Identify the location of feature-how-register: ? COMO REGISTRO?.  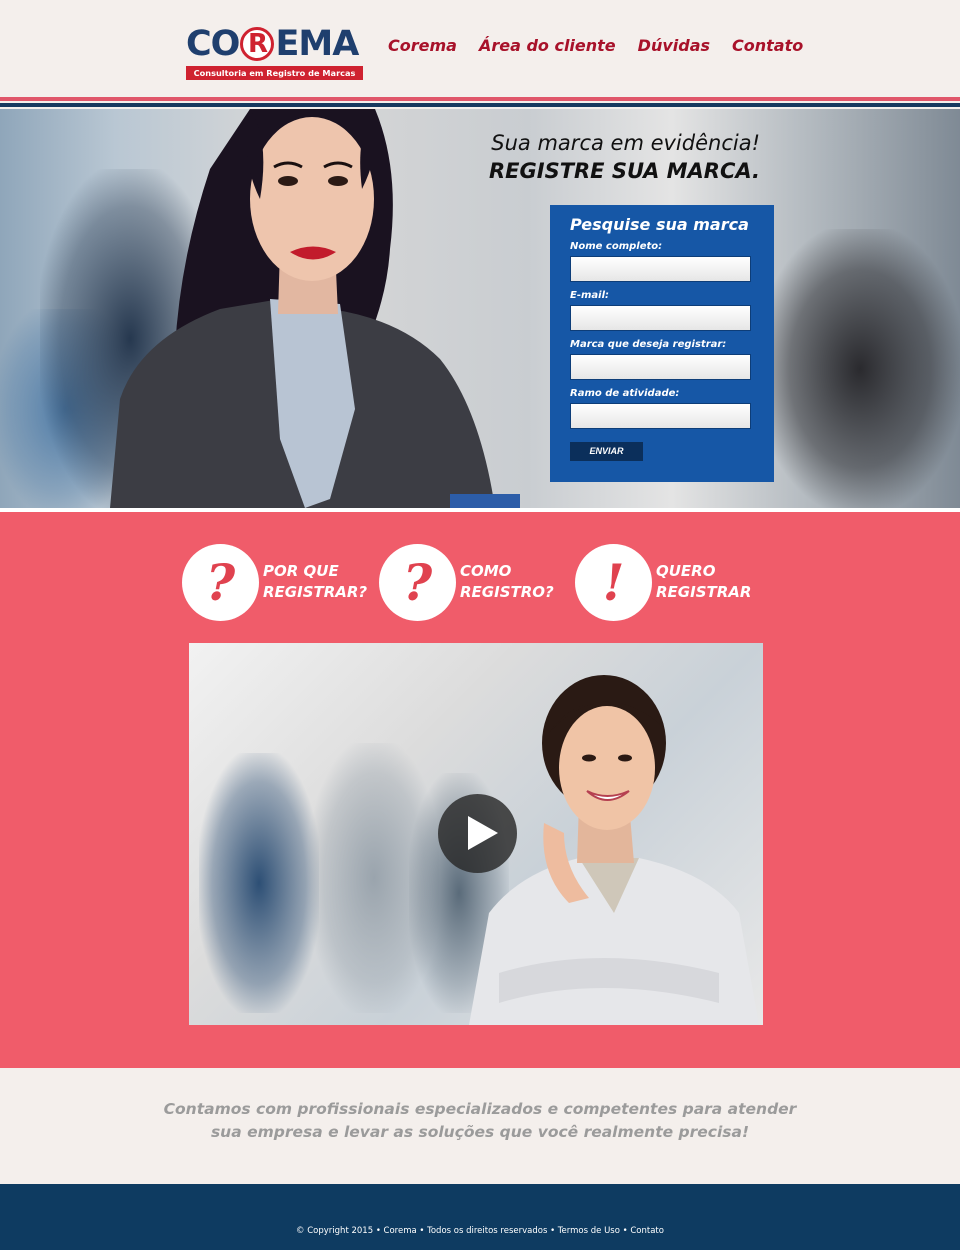
(466, 582).